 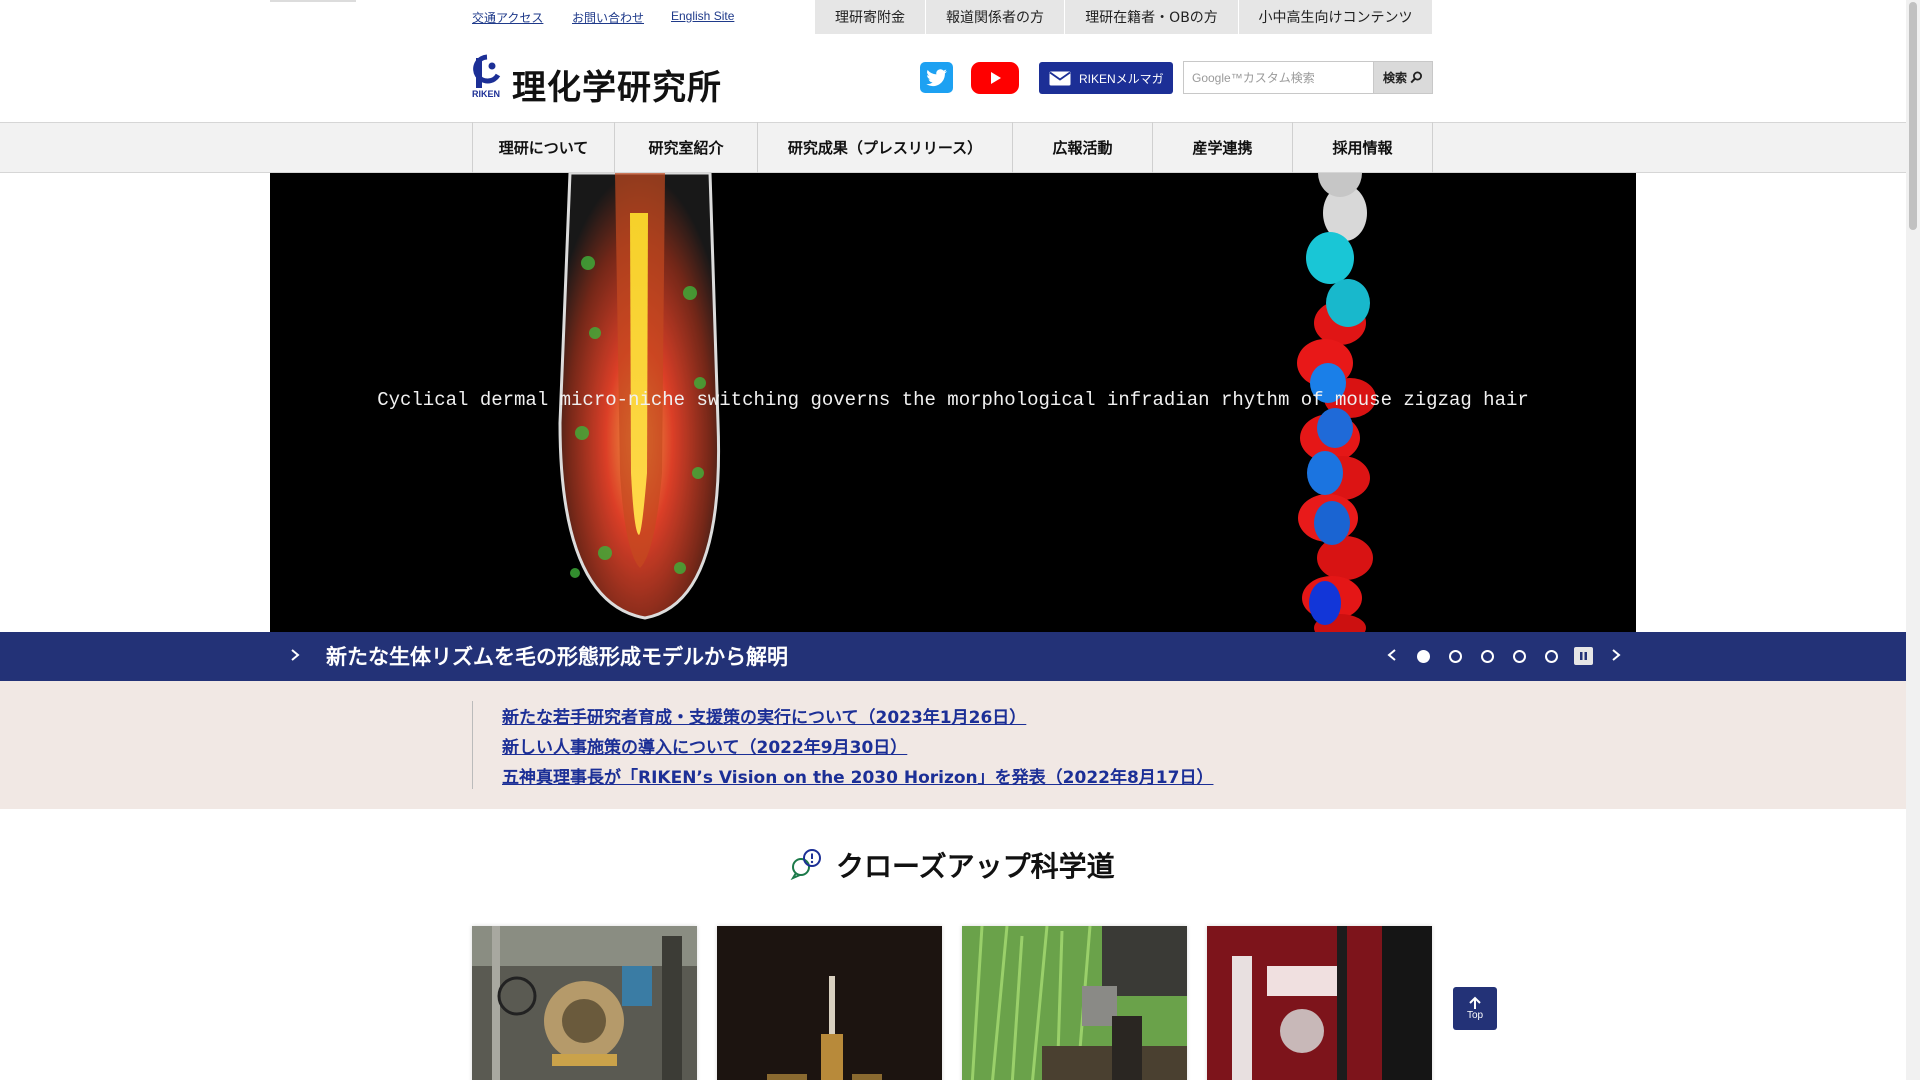 I want to click on riken-logo-mark: RIKEN, so click(x=487, y=77).